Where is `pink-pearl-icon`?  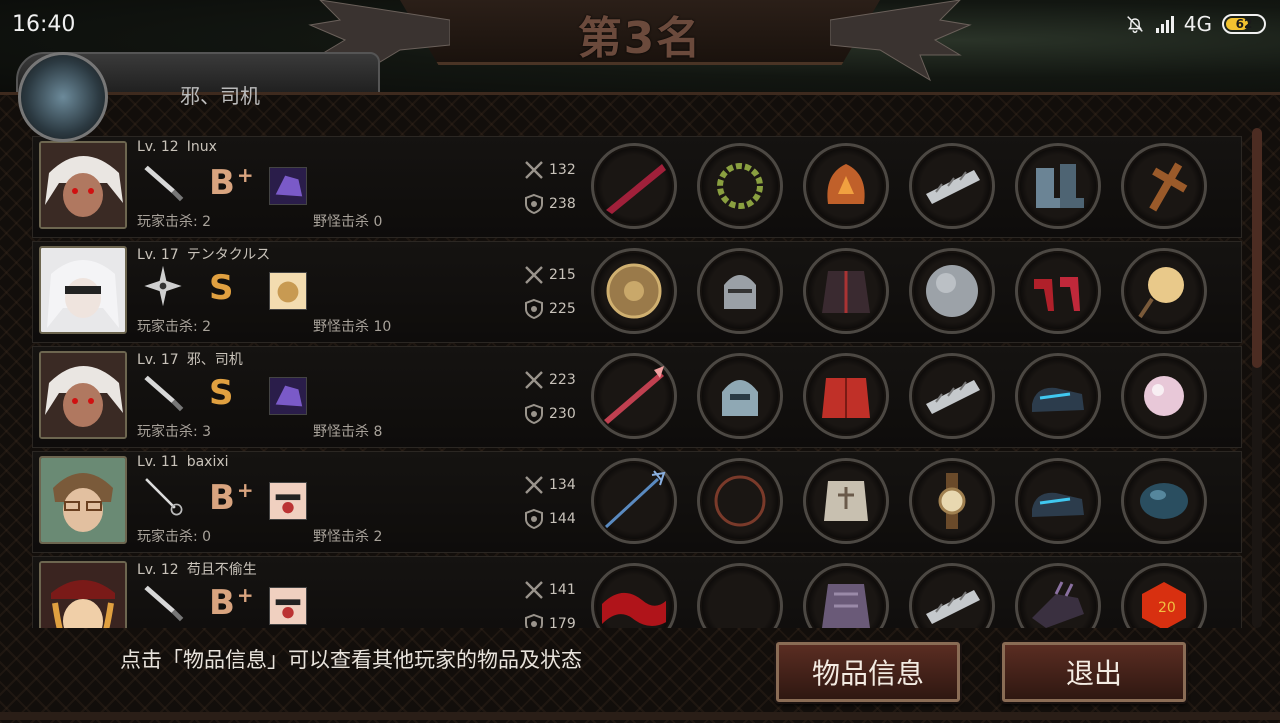
pink-pearl-icon is located at coordinates (1164, 396).